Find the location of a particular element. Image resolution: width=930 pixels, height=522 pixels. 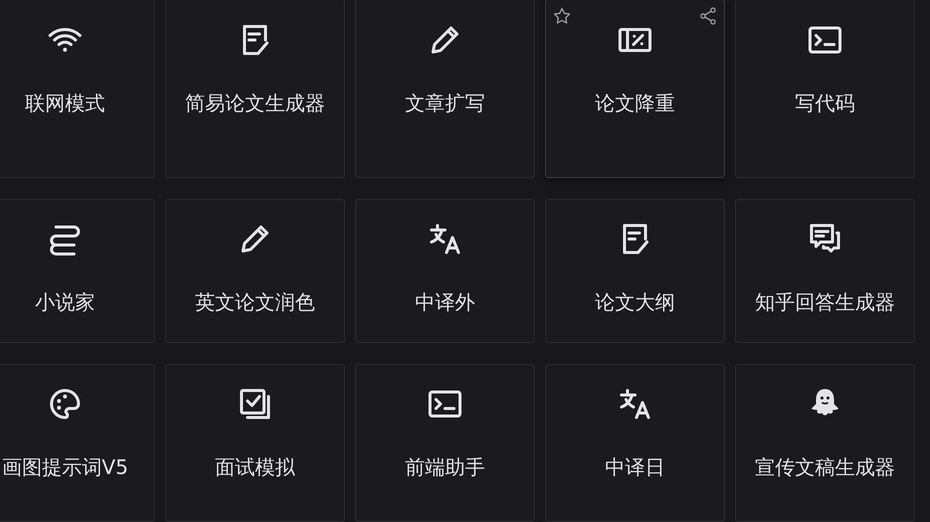

palette-icon is located at coordinates (65, 404).